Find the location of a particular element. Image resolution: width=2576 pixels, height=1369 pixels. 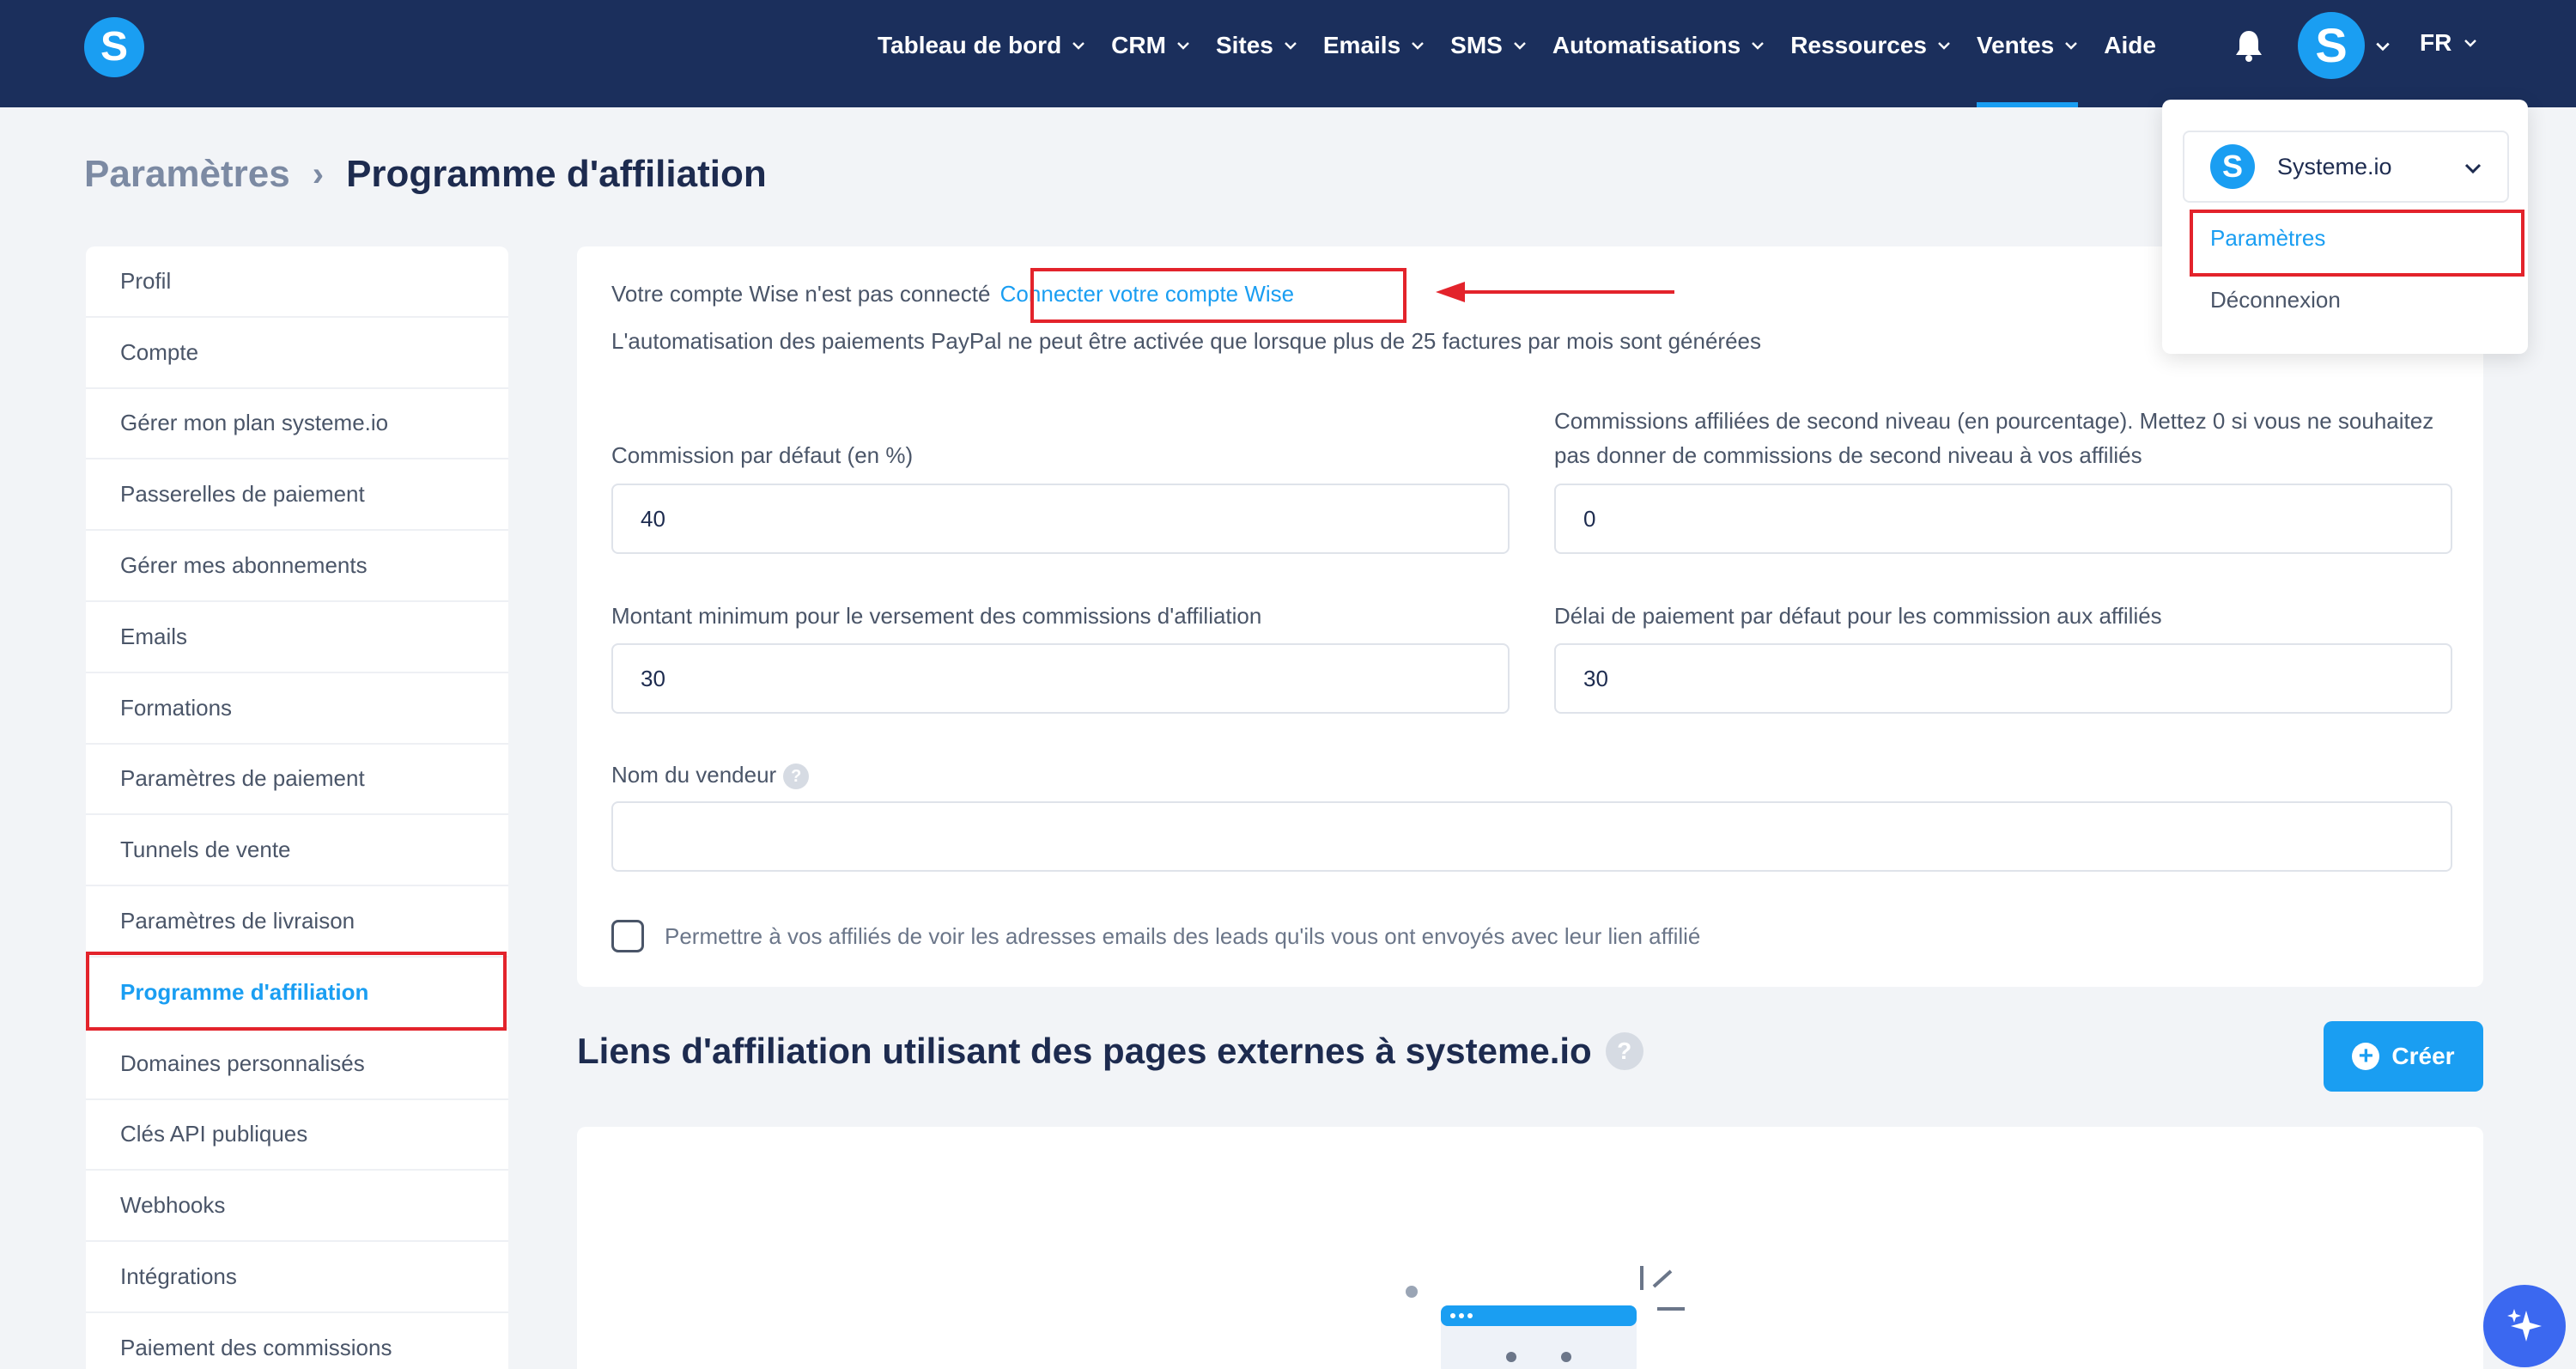

nav-item-sms: SMS is located at coordinates (1488, 45).